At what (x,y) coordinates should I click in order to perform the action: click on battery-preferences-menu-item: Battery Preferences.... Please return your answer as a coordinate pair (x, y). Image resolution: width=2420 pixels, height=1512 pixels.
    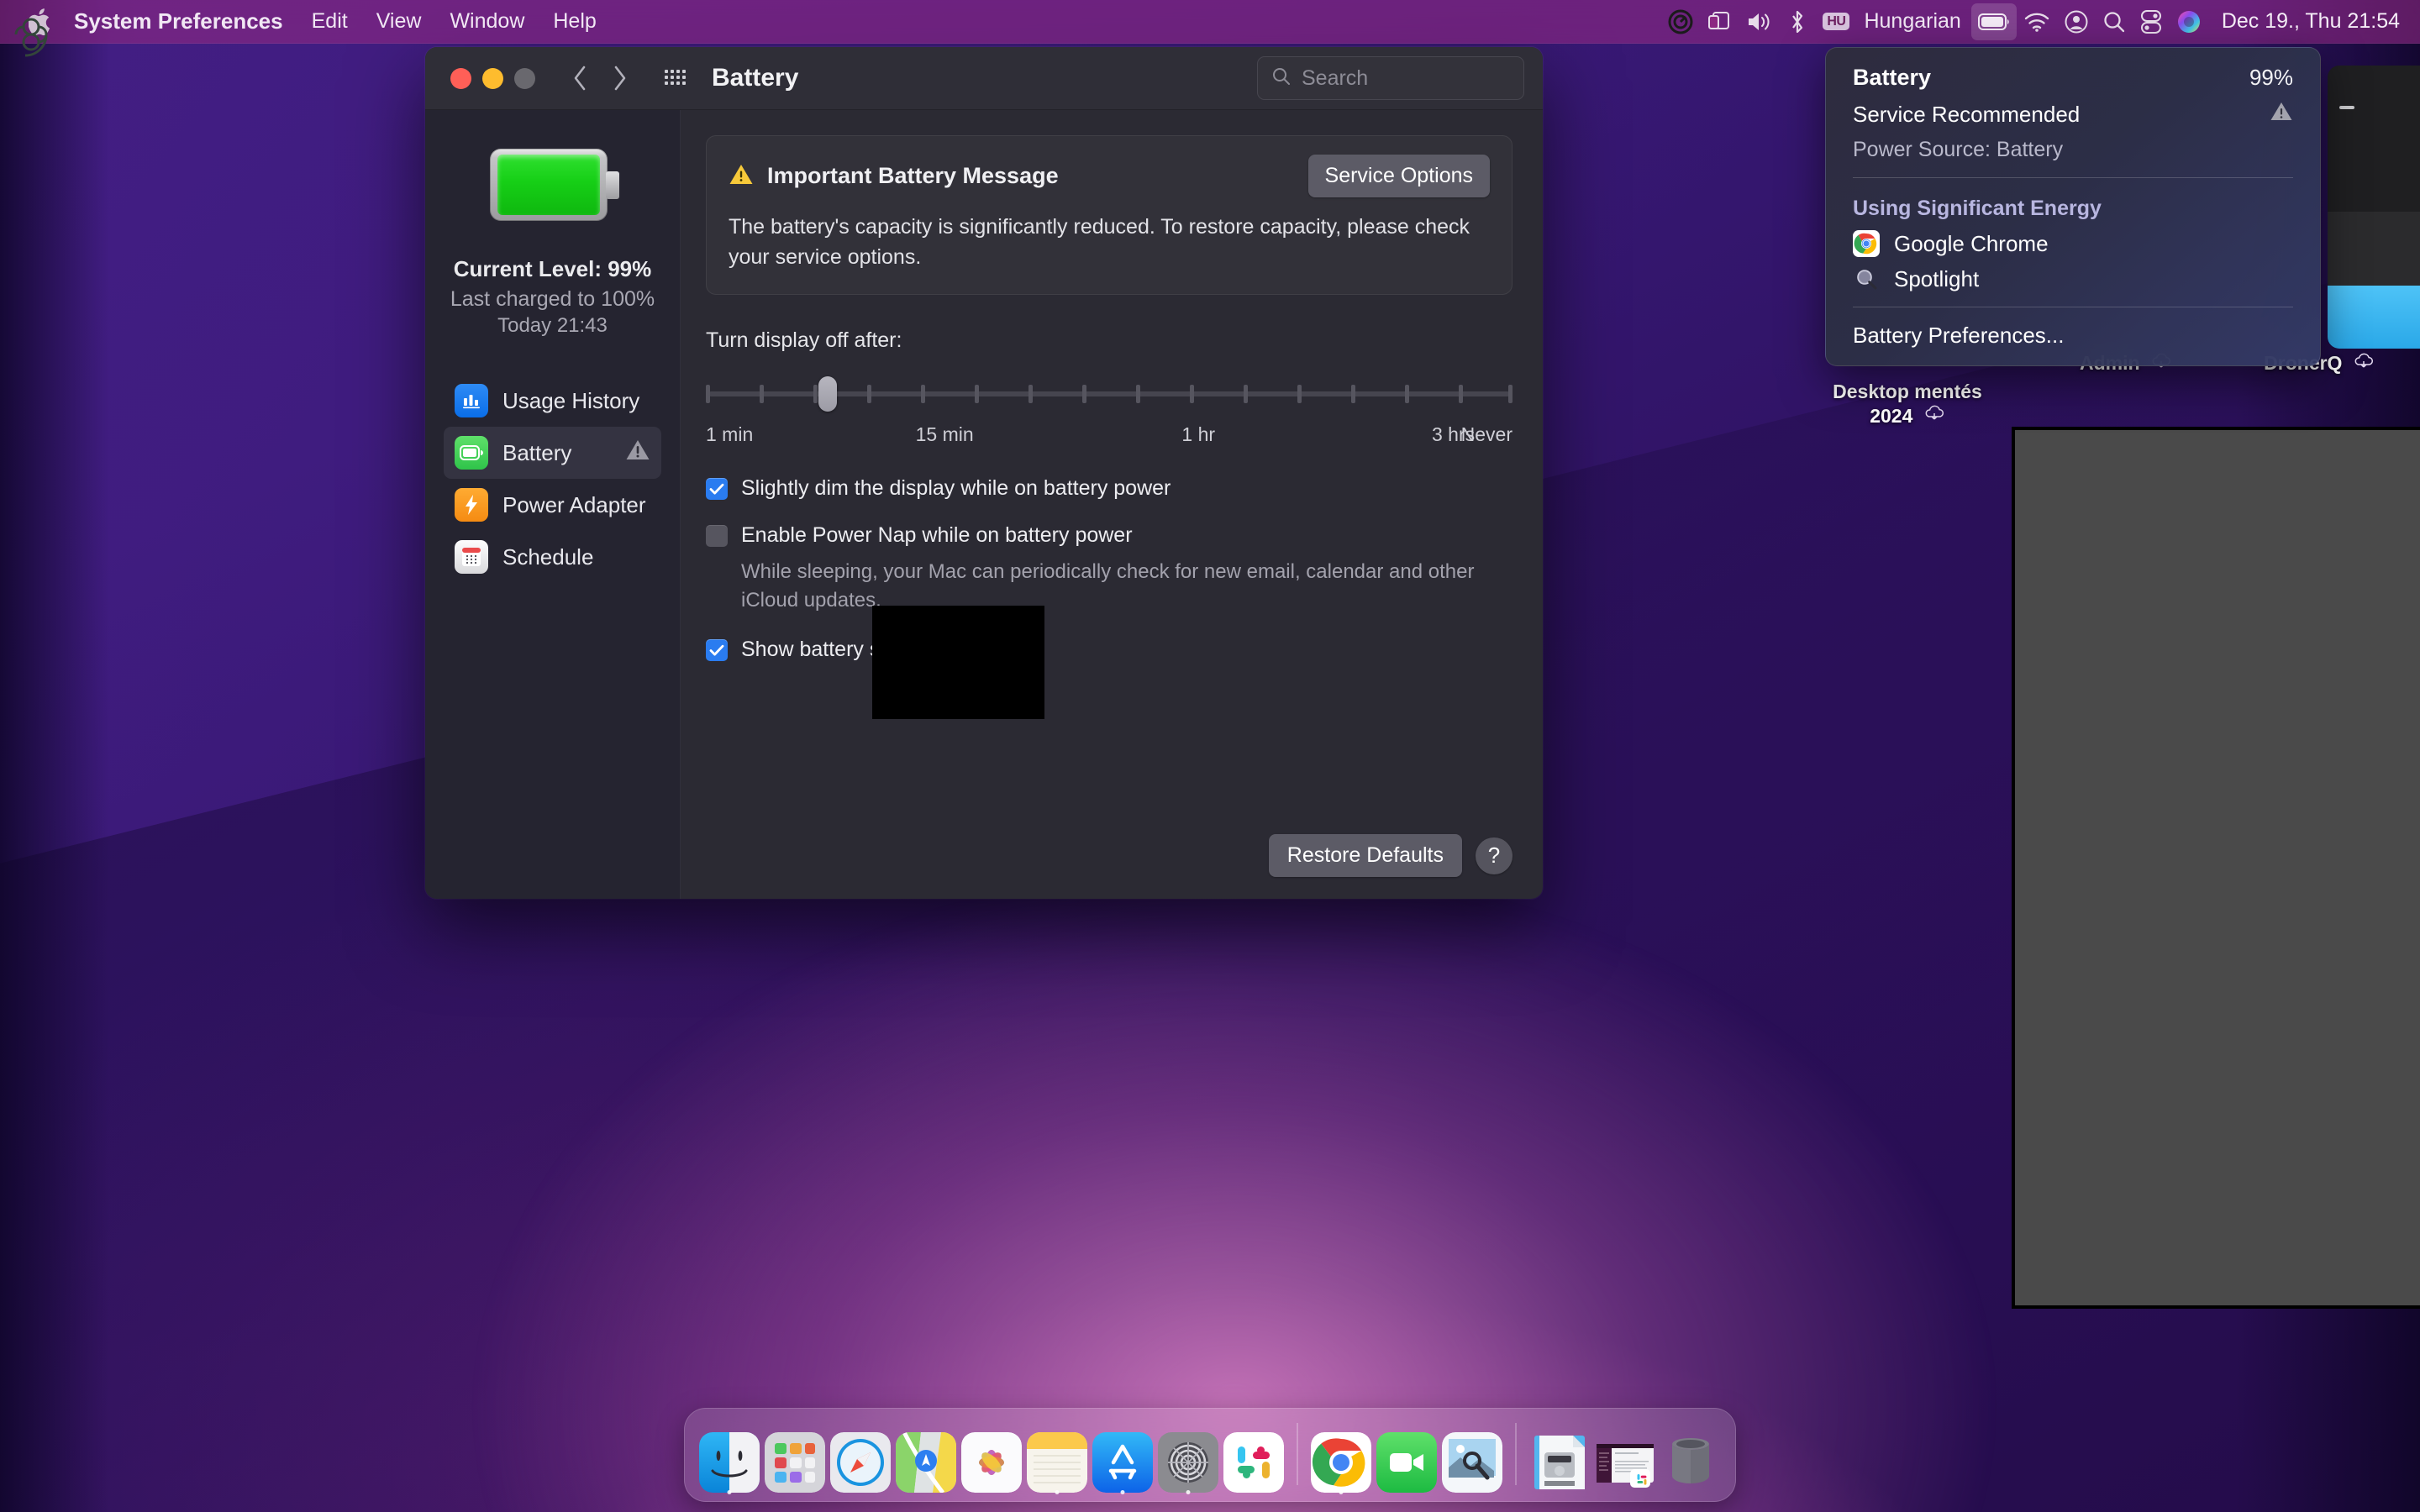
    Looking at the image, I should click on (2073, 336).